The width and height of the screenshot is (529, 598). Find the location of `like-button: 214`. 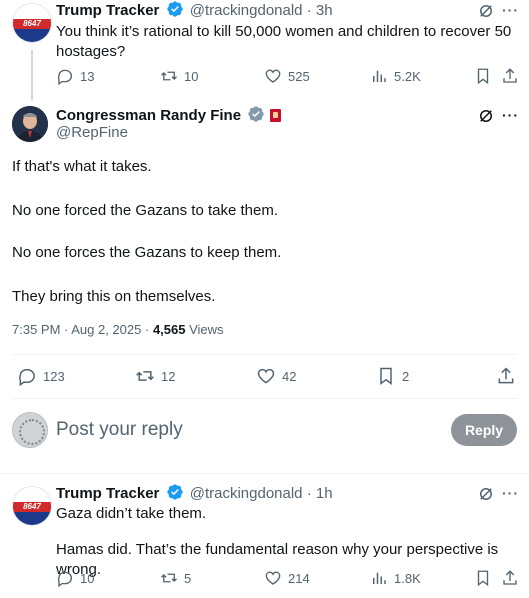

like-button: 214 is located at coordinates (287, 578).